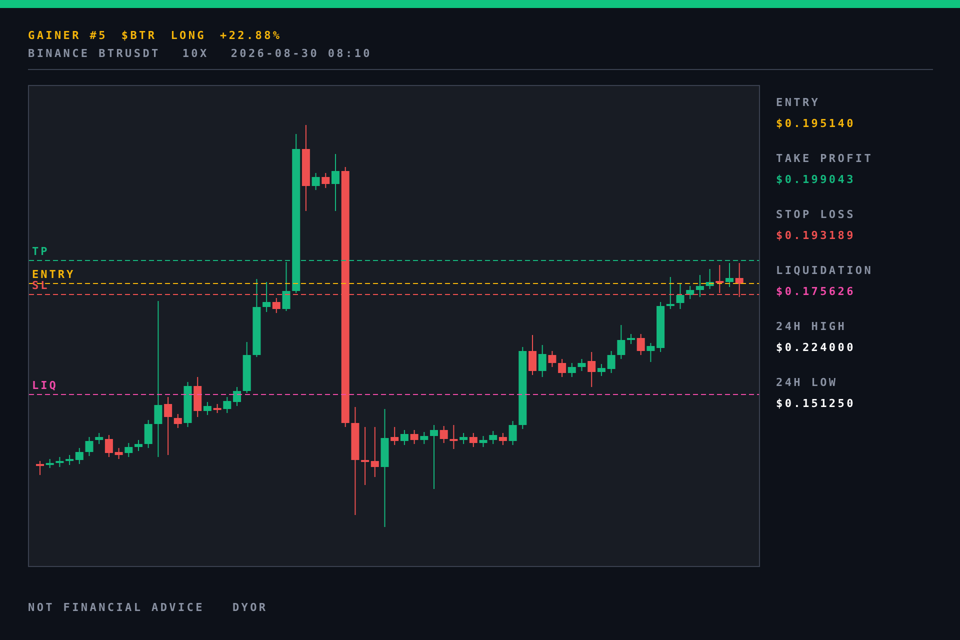 The image size is (960, 640). I want to click on stat-label: STOP LOSS, so click(816, 215).